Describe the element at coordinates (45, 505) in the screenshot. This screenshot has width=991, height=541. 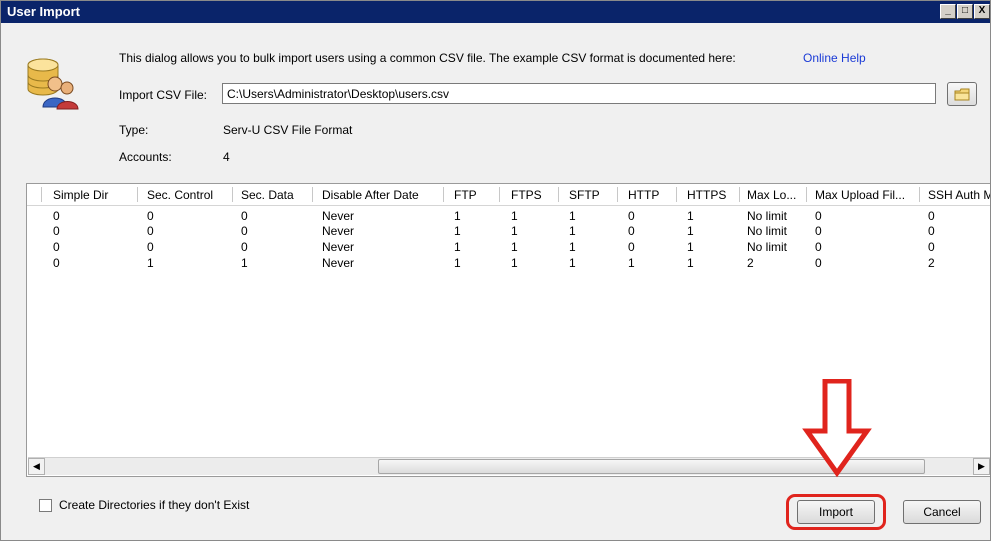
I see `create-directories-checkbox` at that location.